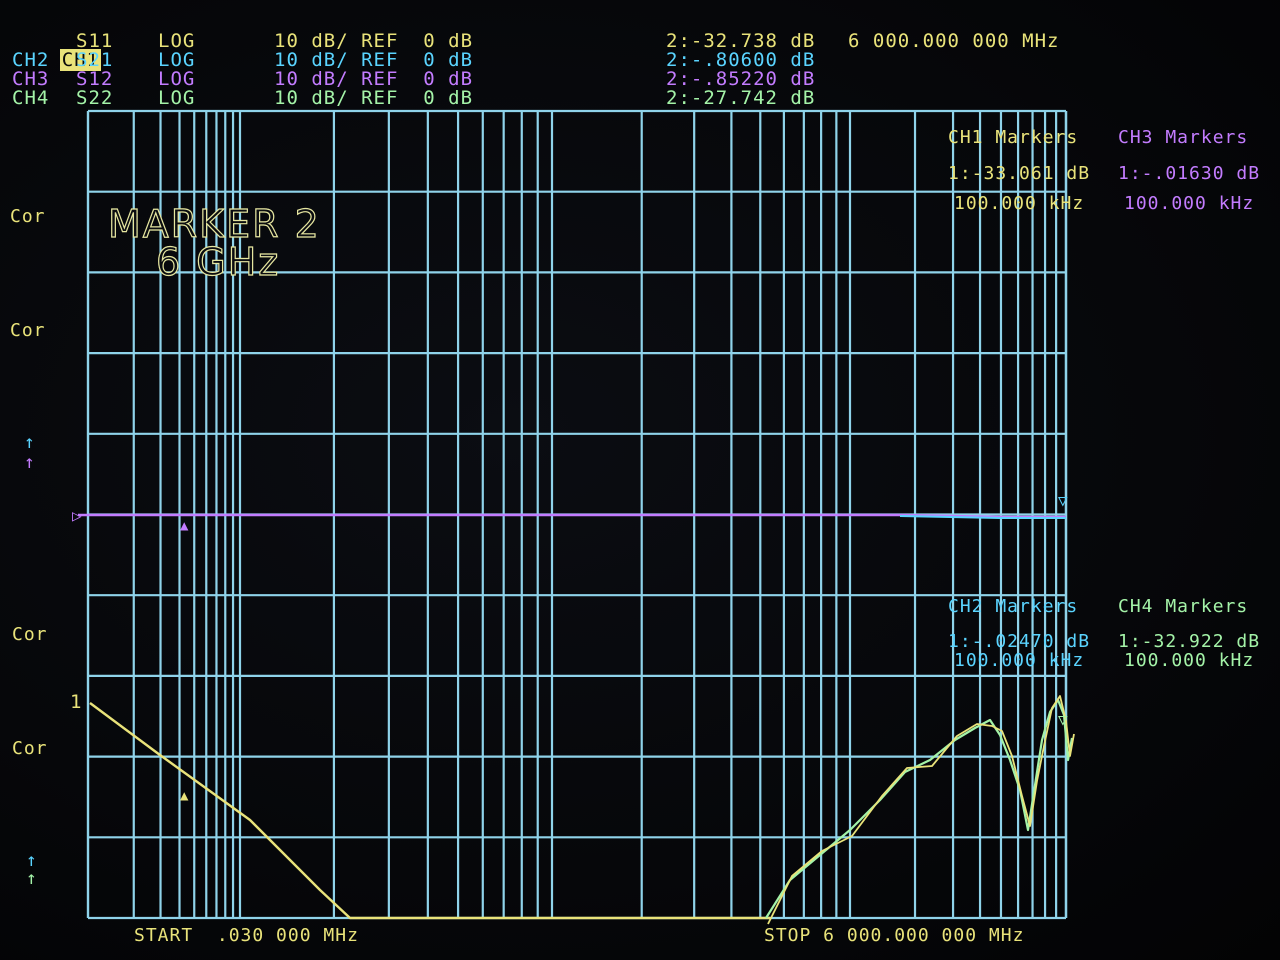  I want to click on ch2-marker-value: 1:-.02470 dB, so click(1019, 641).